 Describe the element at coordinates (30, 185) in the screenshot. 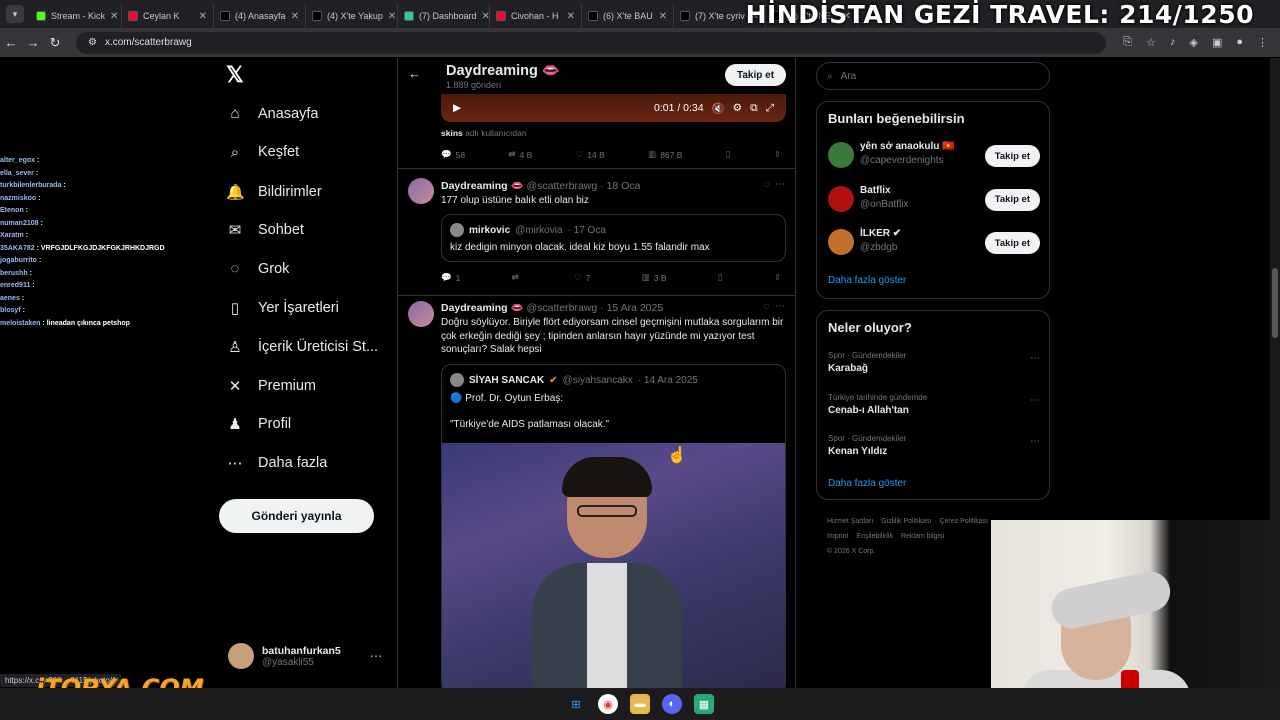

I see `chat-username: turkbilenlerburada` at that location.